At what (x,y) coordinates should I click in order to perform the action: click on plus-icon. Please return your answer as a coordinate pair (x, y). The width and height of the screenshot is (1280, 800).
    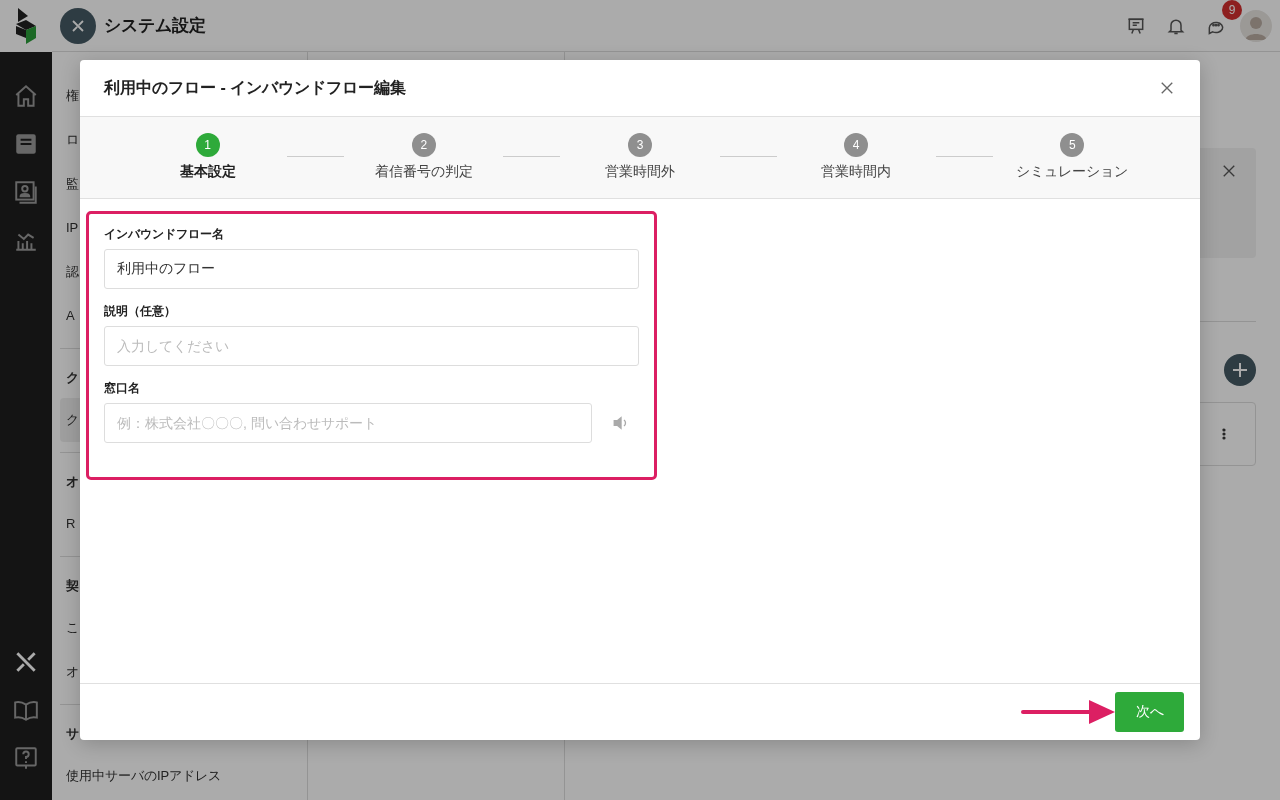
    Looking at the image, I should click on (1240, 370).